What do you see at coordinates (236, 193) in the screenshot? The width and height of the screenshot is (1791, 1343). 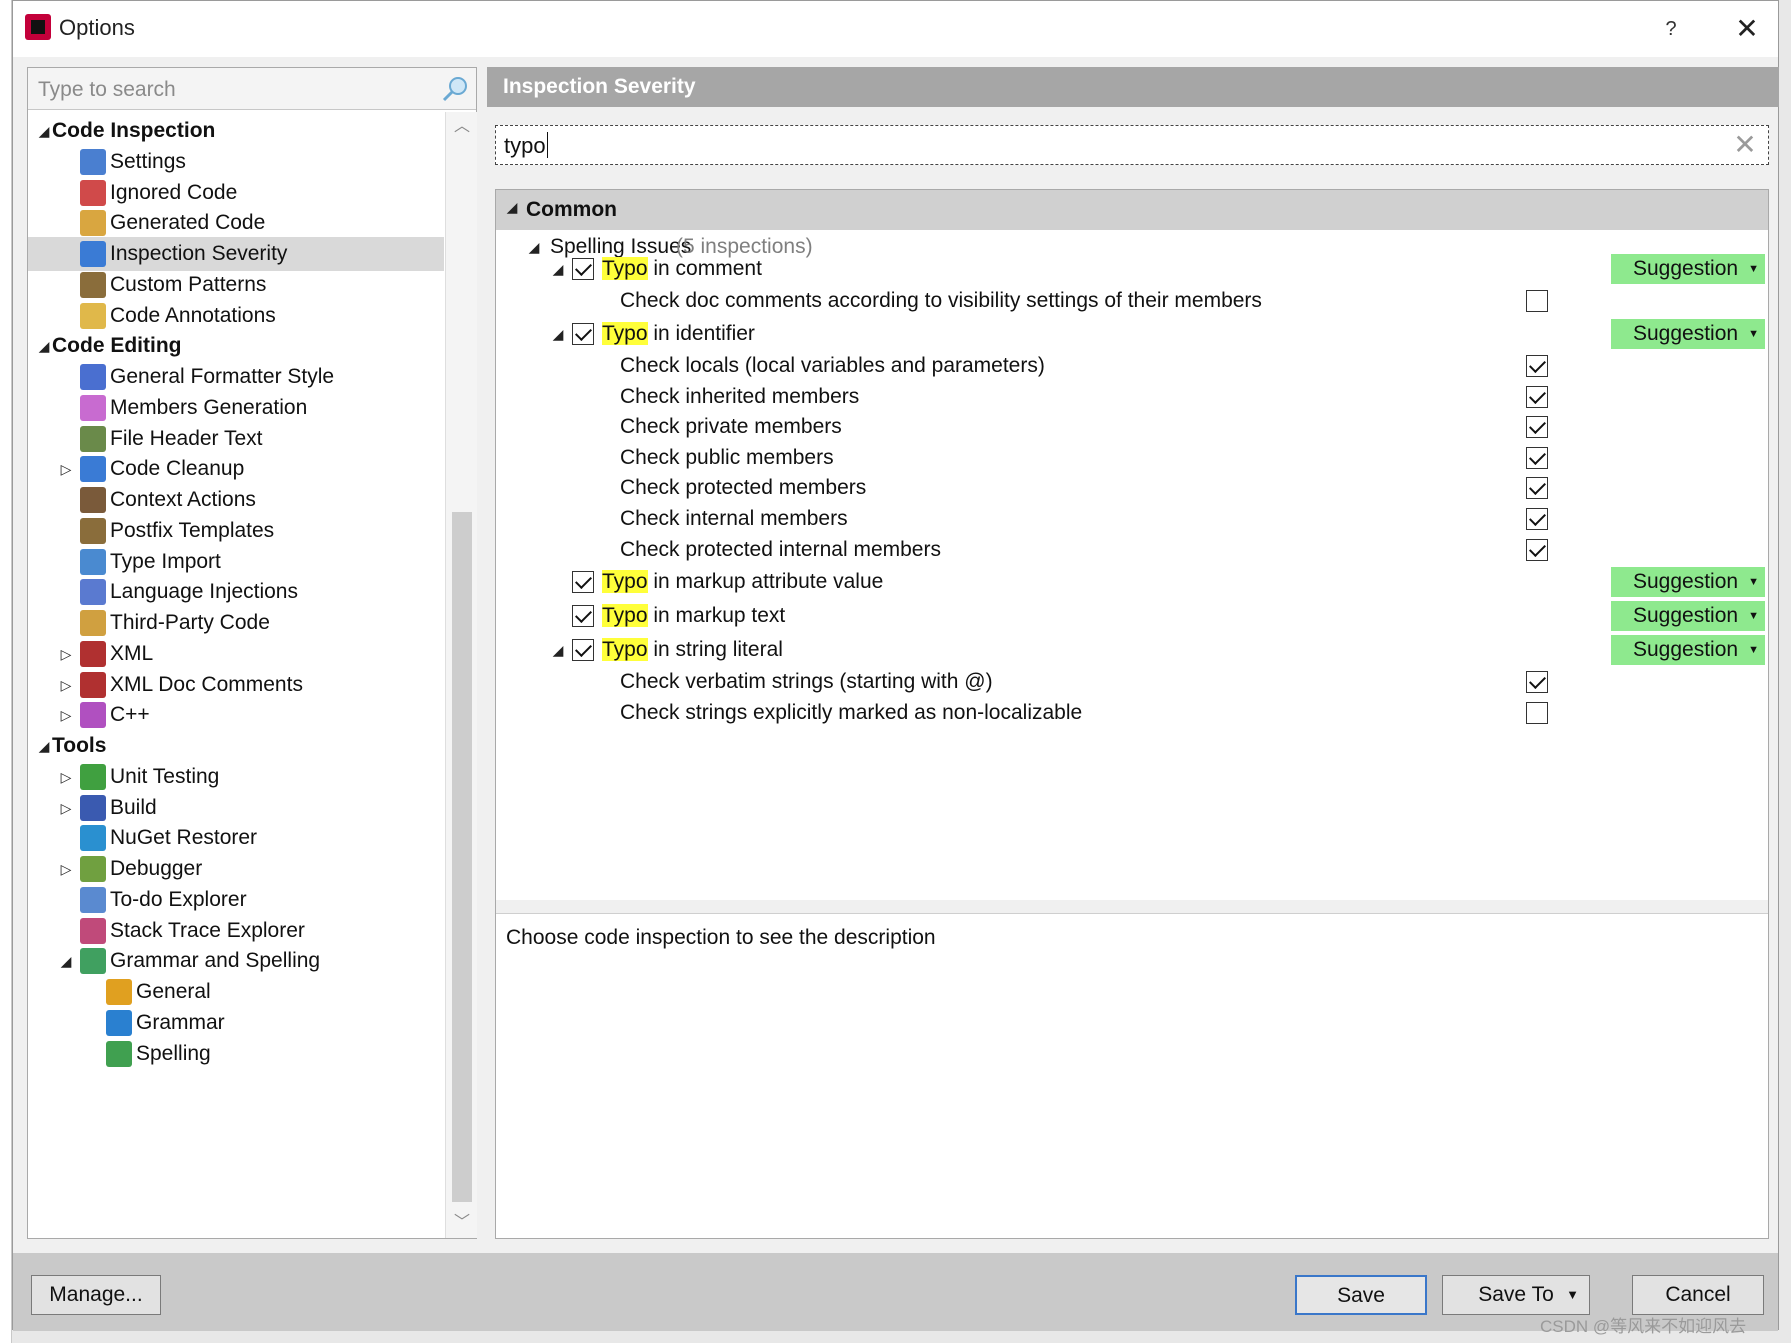 I see `nav-item-ignored-code: Ignored Code` at bounding box center [236, 193].